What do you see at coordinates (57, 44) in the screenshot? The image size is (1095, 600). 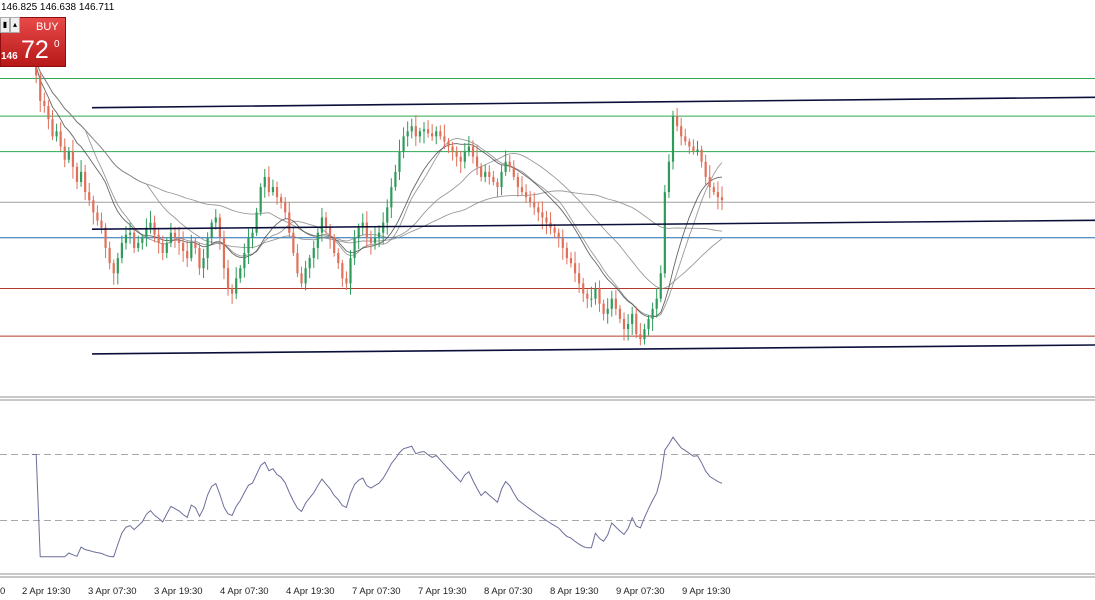 I see `buy-price-sup: 0` at bounding box center [57, 44].